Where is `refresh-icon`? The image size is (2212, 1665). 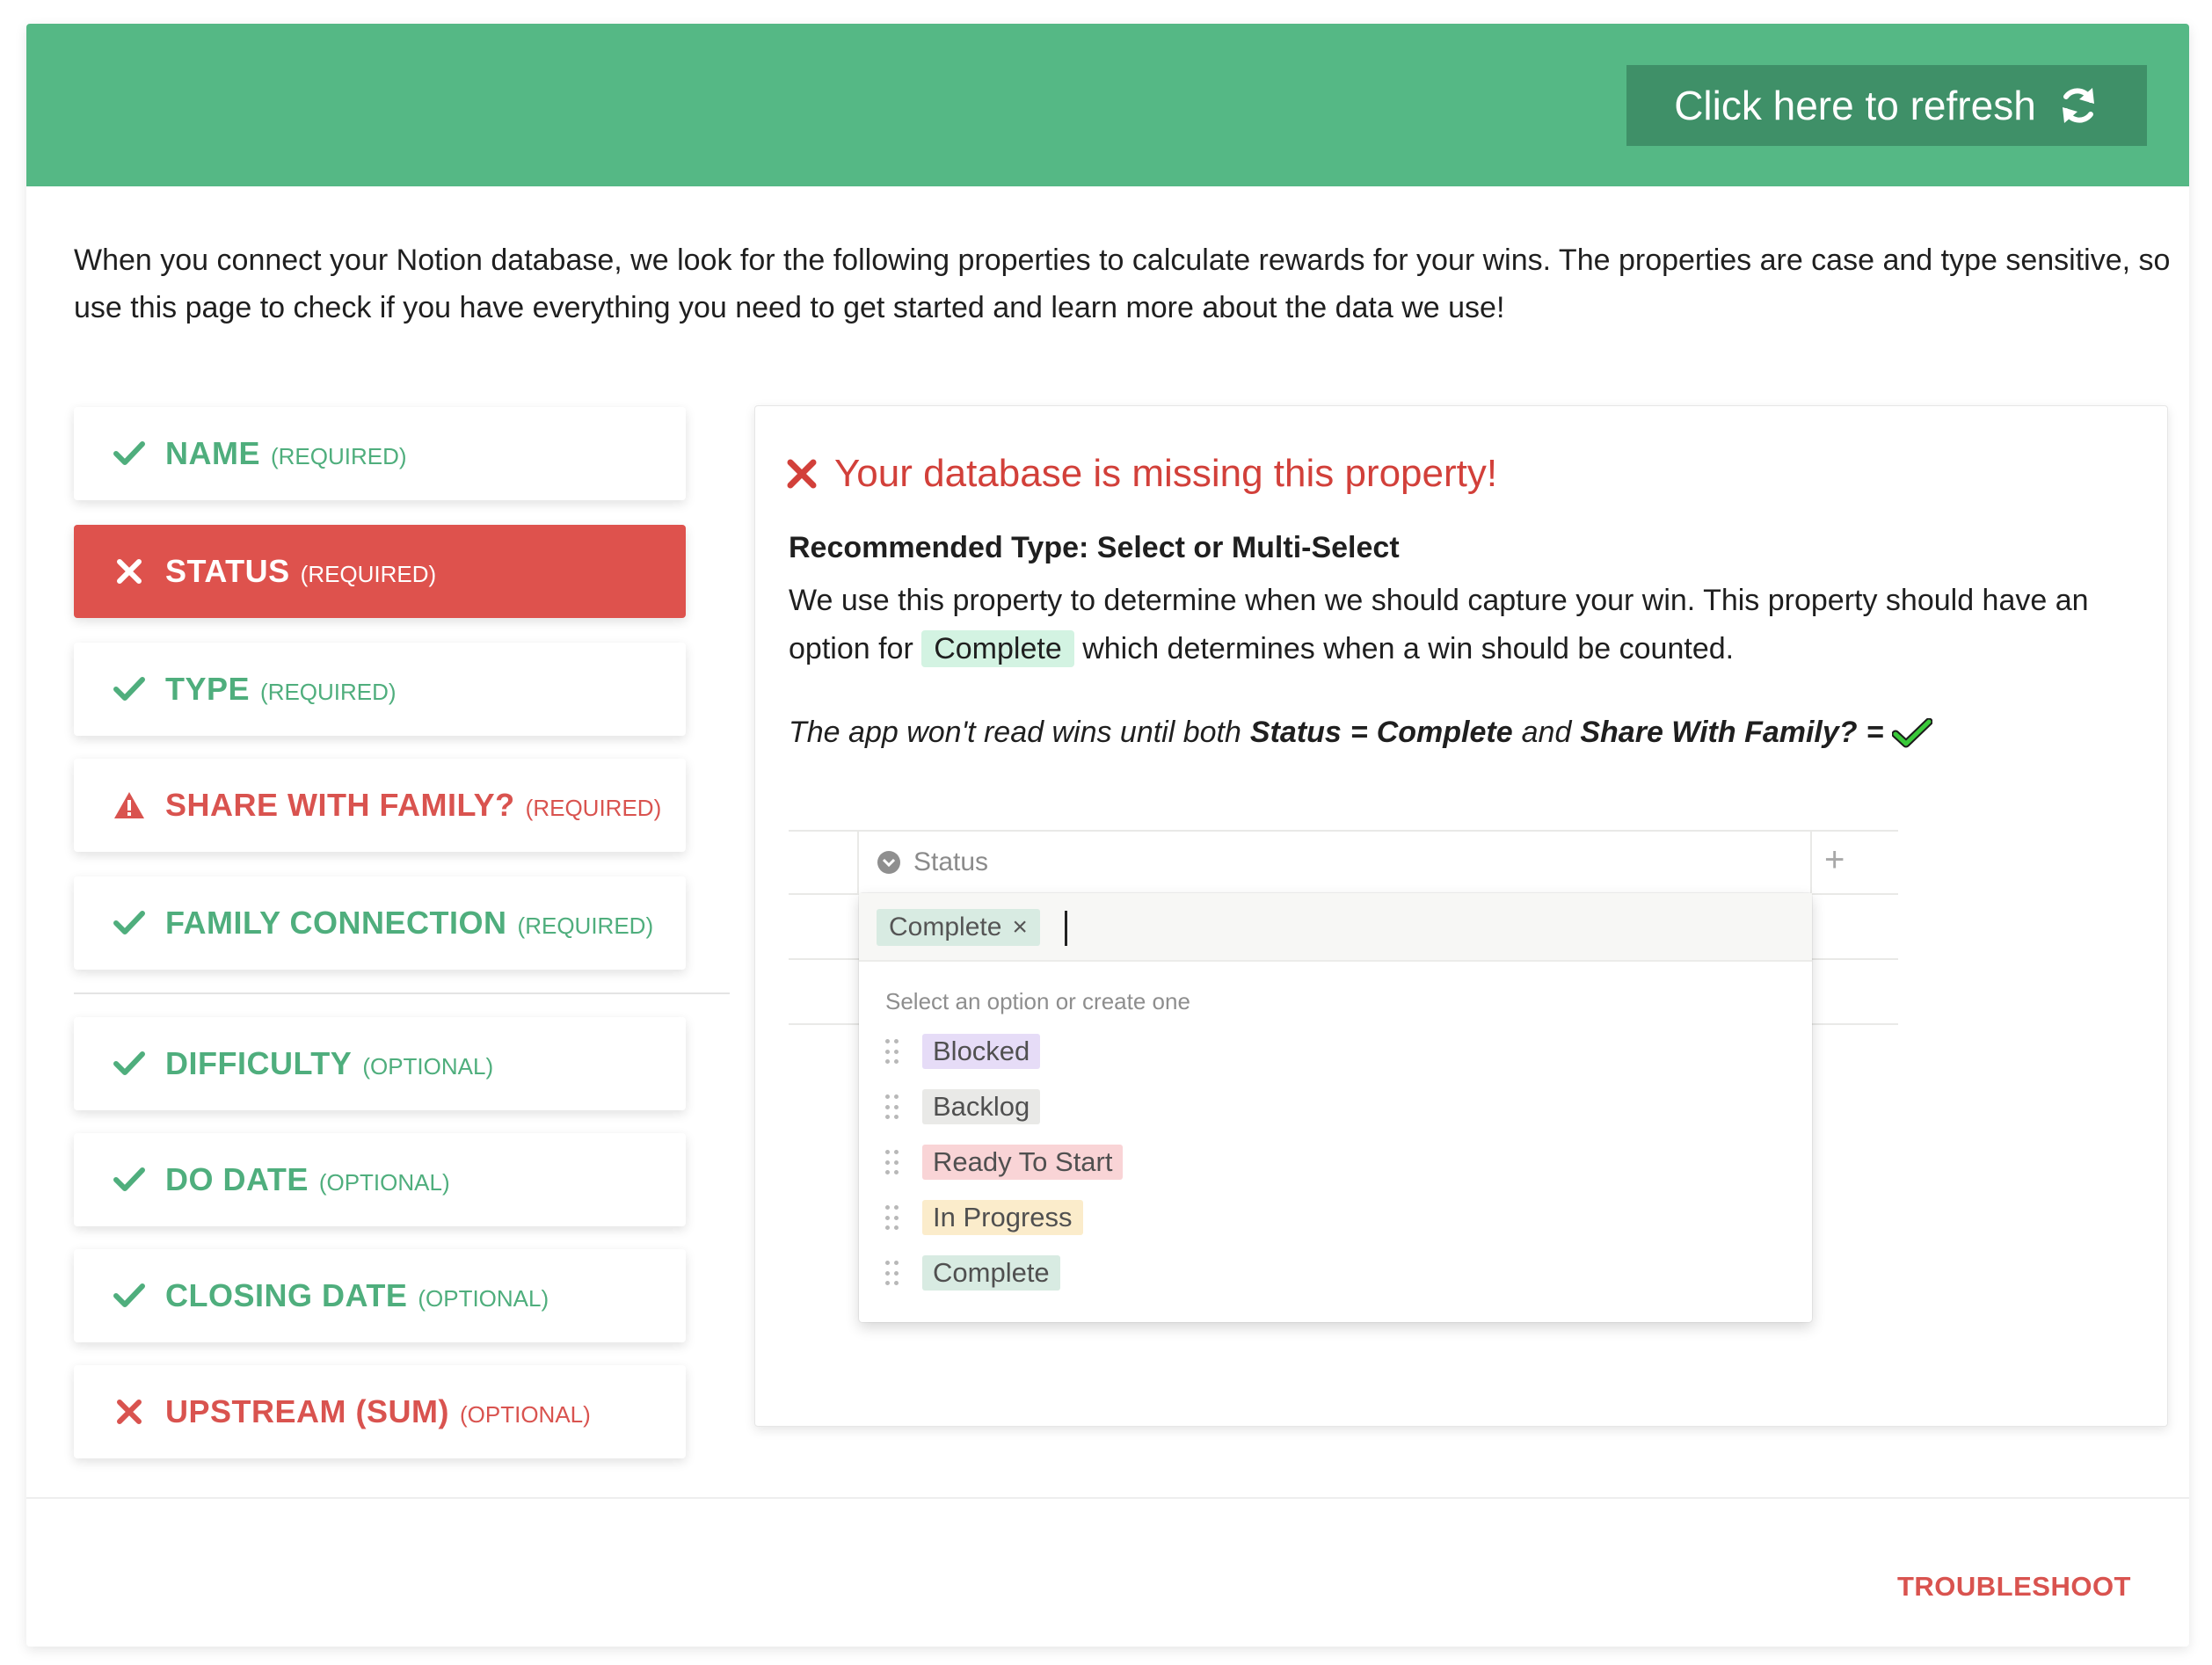 refresh-icon is located at coordinates (2078, 106).